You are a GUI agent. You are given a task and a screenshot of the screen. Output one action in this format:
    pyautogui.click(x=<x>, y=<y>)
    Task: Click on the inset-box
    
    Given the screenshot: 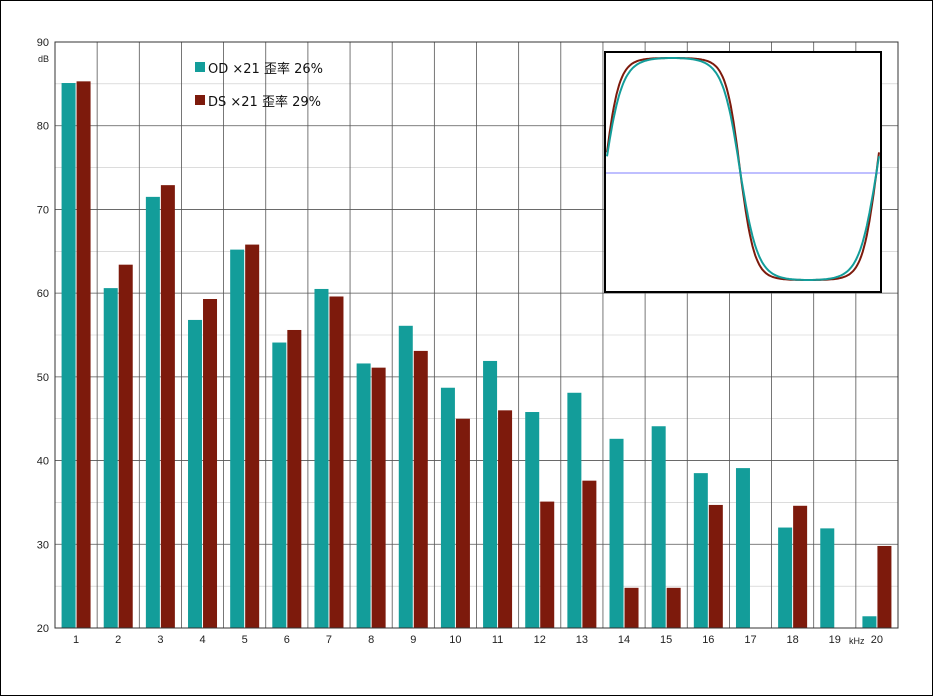 What is the action you would take?
    pyautogui.click(x=743, y=172)
    